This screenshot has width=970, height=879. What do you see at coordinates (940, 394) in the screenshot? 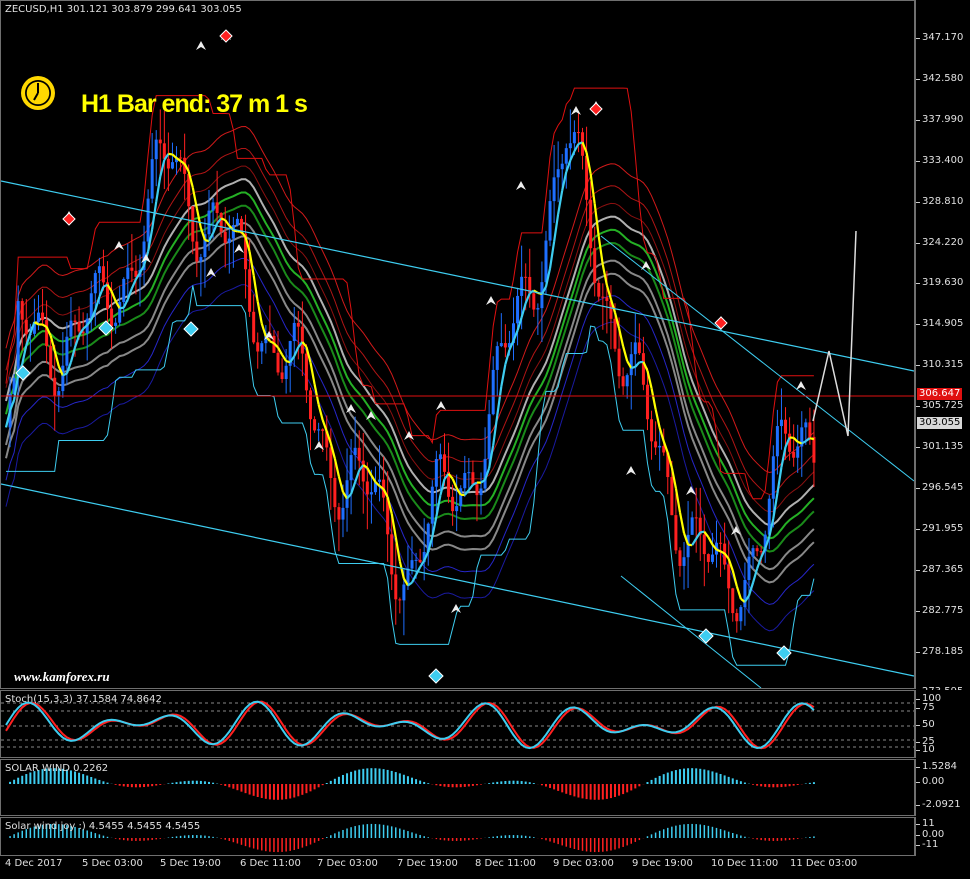
I see `price-tag-red: 306.647` at bounding box center [940, 394].